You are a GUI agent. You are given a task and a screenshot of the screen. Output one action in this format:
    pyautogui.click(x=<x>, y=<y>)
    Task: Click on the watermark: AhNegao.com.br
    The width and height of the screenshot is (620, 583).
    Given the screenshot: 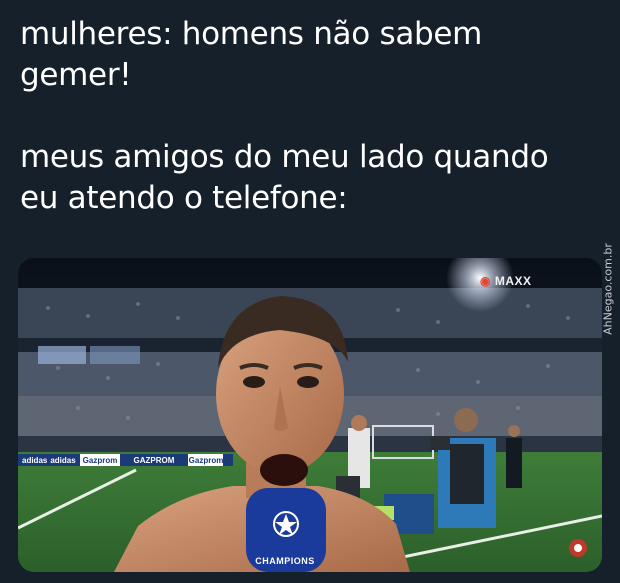 What is the action you would take?
    pyautogui.click(x=608, y=289)
    